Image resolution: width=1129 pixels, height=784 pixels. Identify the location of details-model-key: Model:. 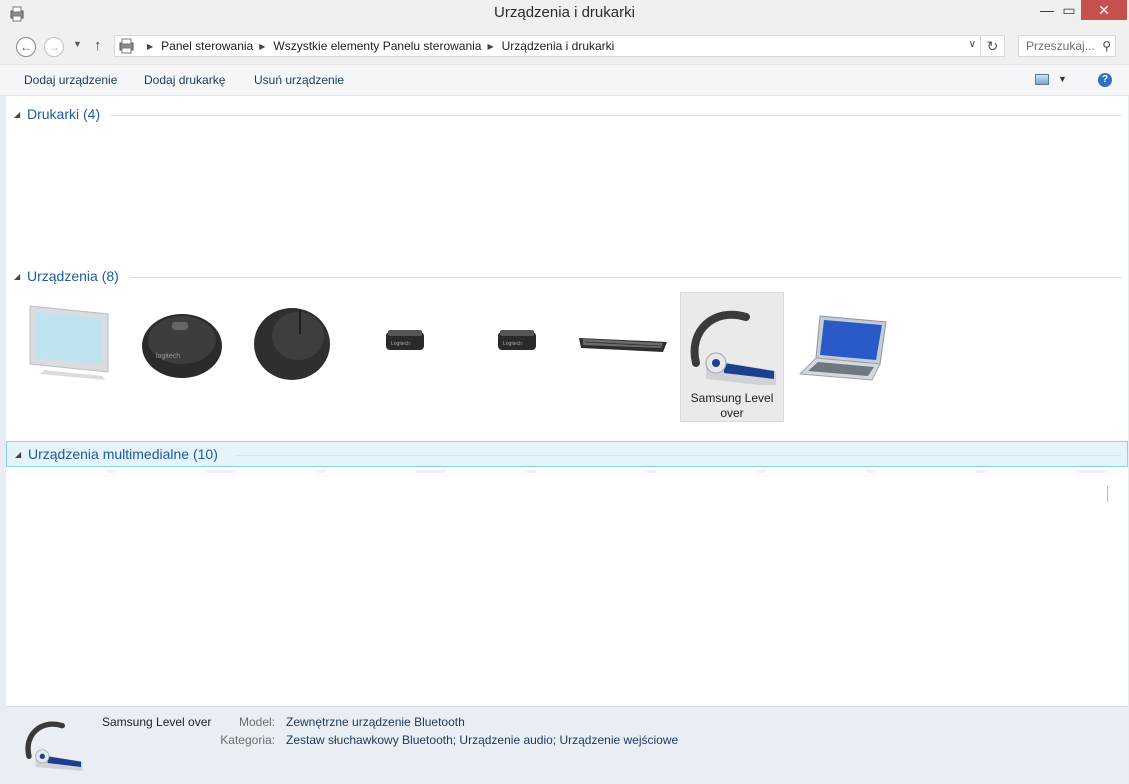
(256, 722).